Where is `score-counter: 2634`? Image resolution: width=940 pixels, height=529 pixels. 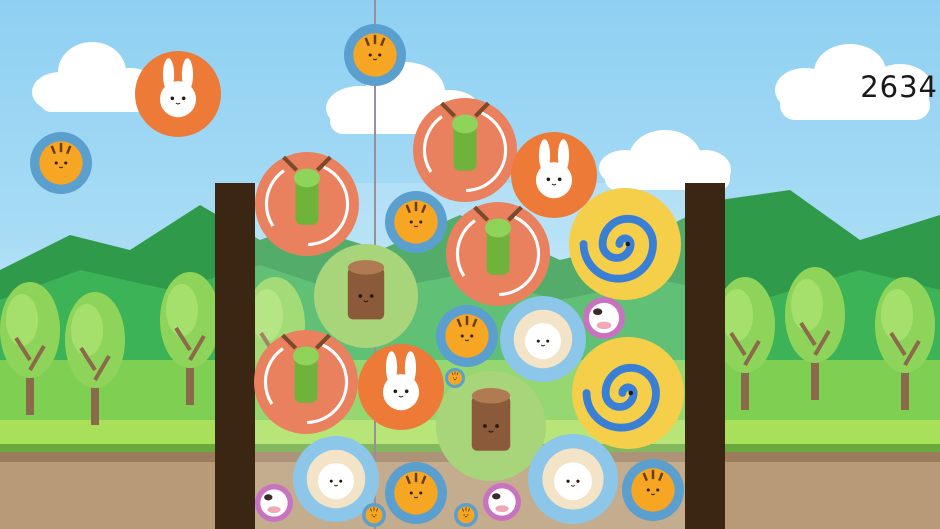
score-counter: 2634 is located at coordinates (899, 87).